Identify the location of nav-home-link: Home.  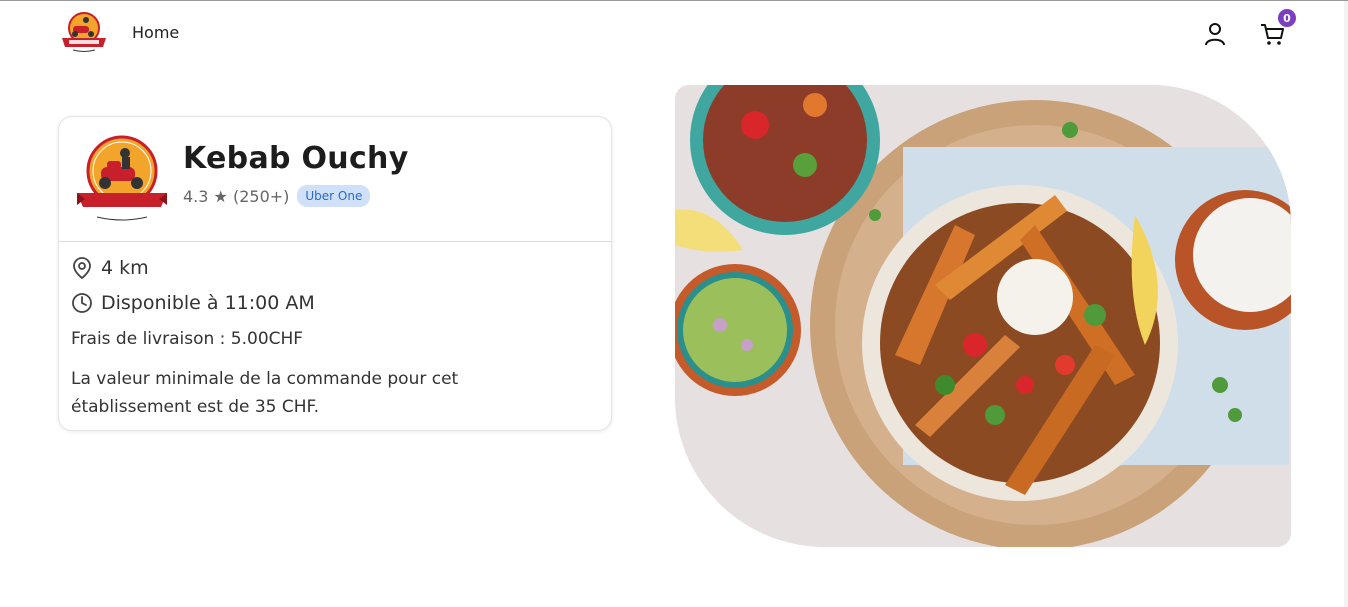
(155, 32).